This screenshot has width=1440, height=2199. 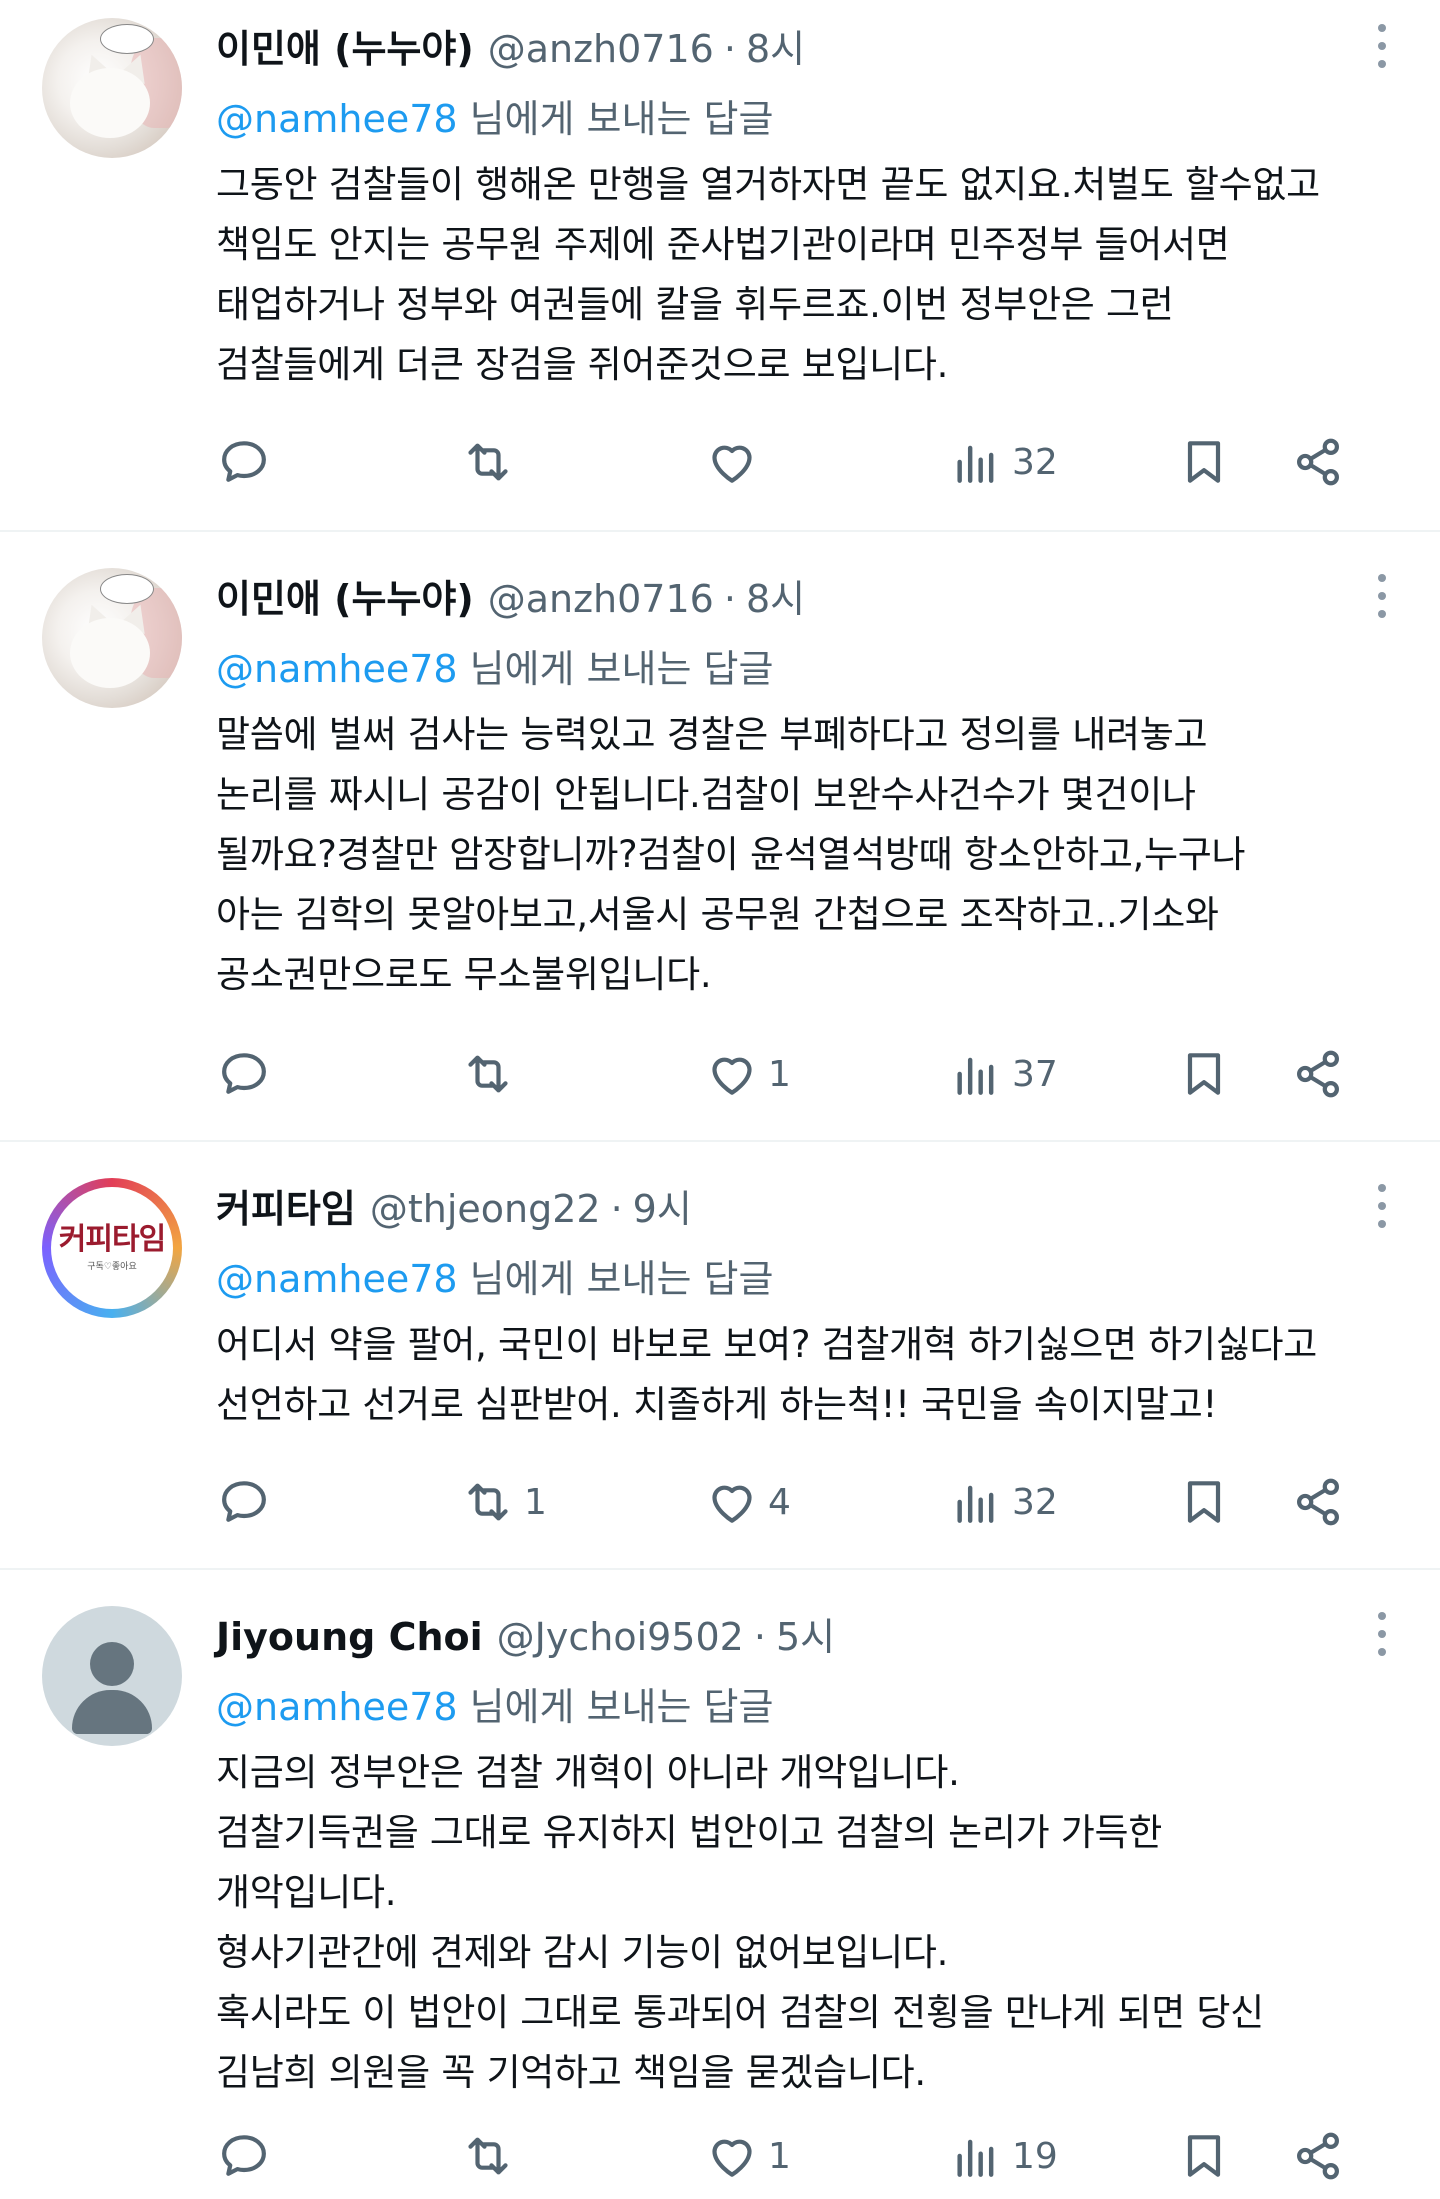 I want to click on views-button: 19, so click(x=1003, y=2156).